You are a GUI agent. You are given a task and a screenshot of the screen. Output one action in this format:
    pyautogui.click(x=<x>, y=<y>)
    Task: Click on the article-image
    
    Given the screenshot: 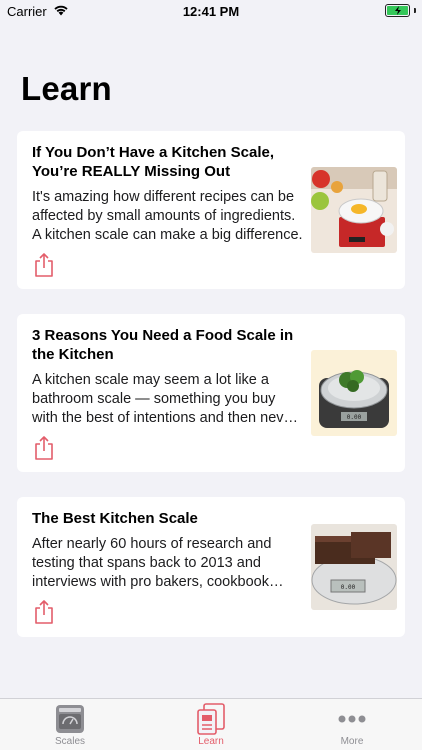 What is the action you would take?
    pyautogui.click(x=354, y=210)
    